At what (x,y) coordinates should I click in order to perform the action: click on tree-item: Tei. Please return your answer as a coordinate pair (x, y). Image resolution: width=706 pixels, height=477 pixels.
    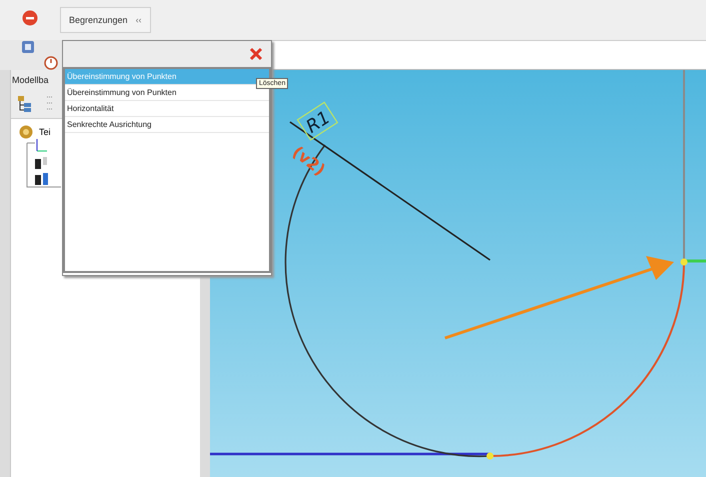
    Looking at the image, I should click on (45, 132).